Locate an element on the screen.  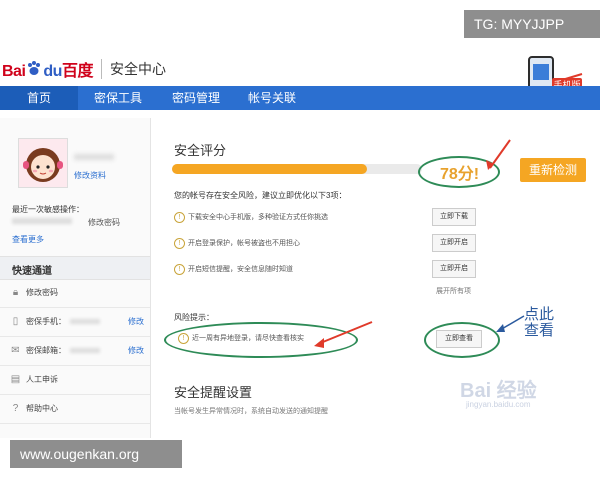
arrow-to-score-icon is located at coordinates (498, 154).